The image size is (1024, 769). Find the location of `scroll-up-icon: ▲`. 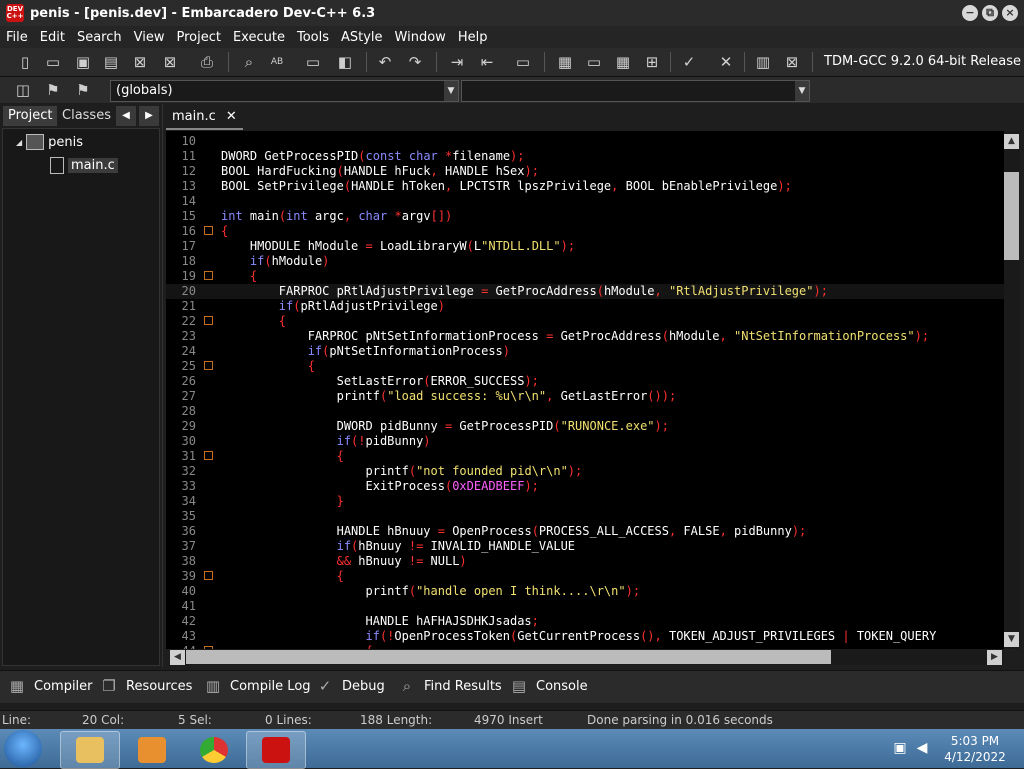

scroll-up-icon: ▲ is located at coordinates (1011, 141).